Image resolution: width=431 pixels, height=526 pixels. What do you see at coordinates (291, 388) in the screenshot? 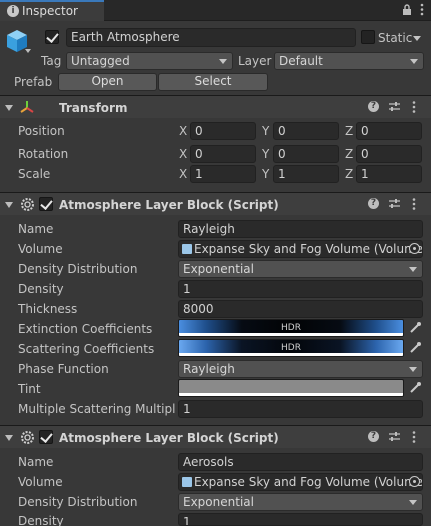
I see `tint-color-swatch` at bounding box center [291, 388].